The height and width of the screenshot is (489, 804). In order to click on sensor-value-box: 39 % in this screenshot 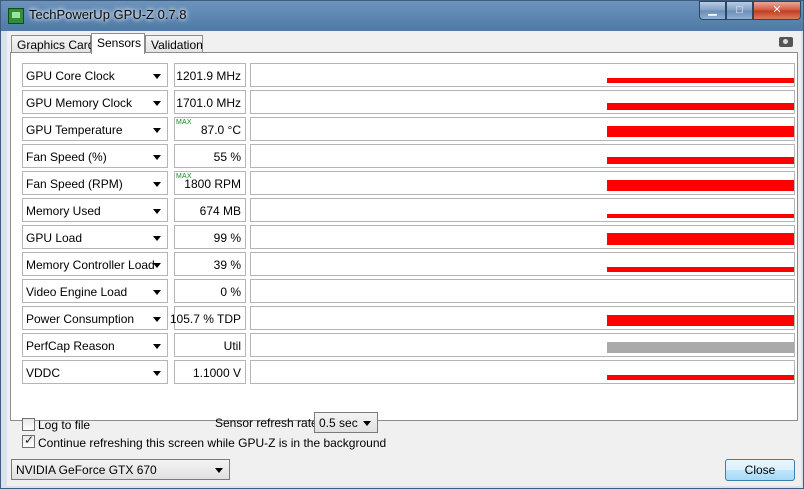, I will do `click(210, 264)`.